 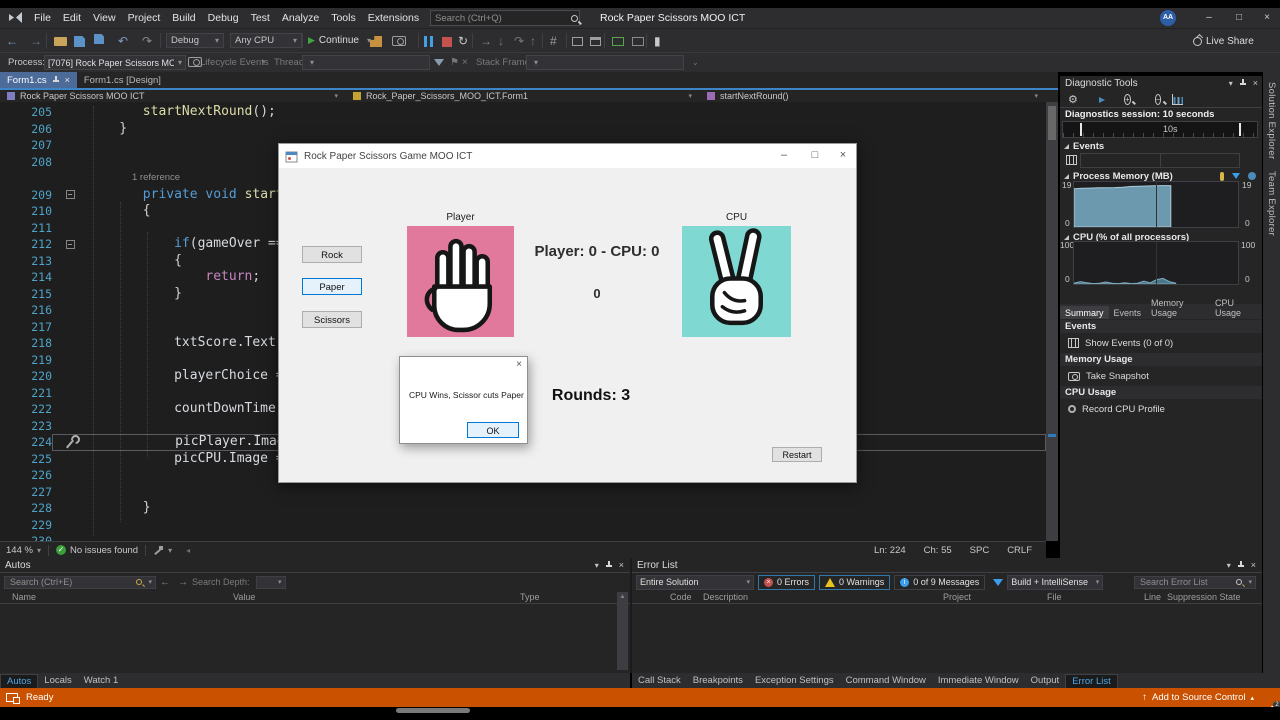 What do you see at coordinates (659, 680) in the screenshot?
I see `panel-tab-call-stack: Call Stack` at bounding box center [659, 680].